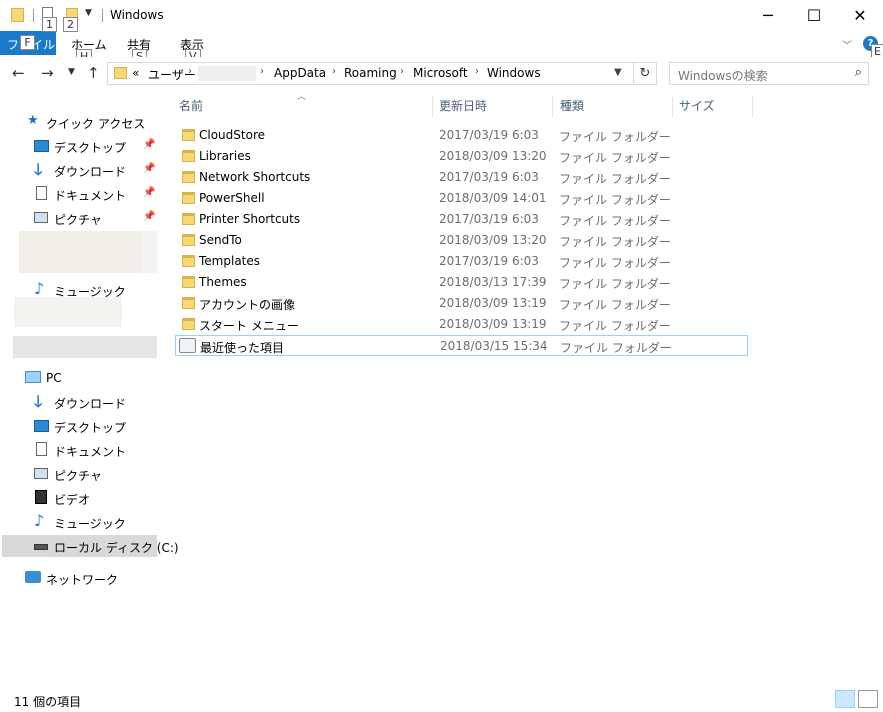 Image resolution: width=883 pixels, height=712 pixels. I want to click on nav-quick-documents: ドキュメント 📌, so click(79, 194).